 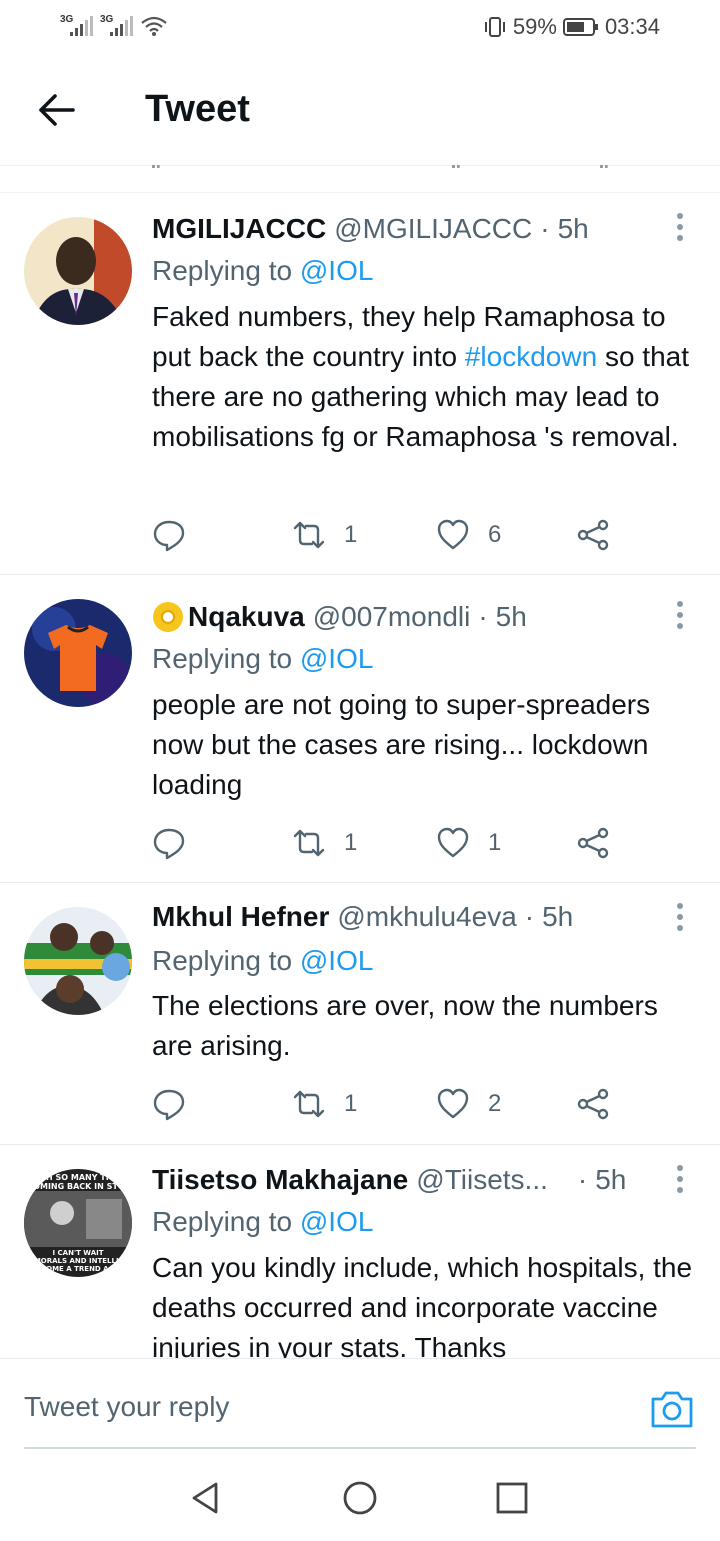 I want to click on avatar-caption: ECOME A TREND AGA, so click(x=78, y=1269).